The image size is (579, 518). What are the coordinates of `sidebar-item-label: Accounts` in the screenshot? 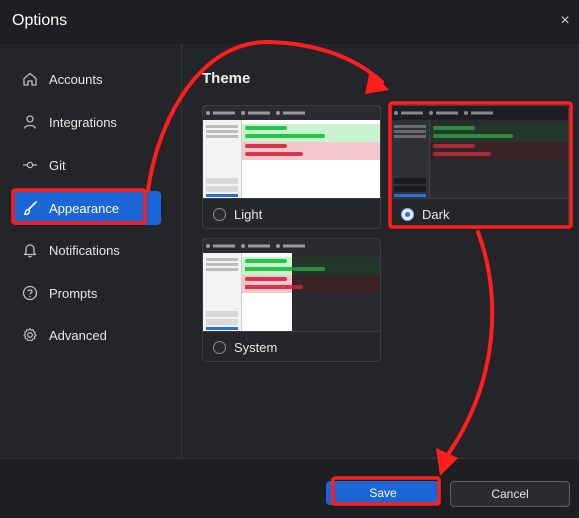 It's located at (76, 79).